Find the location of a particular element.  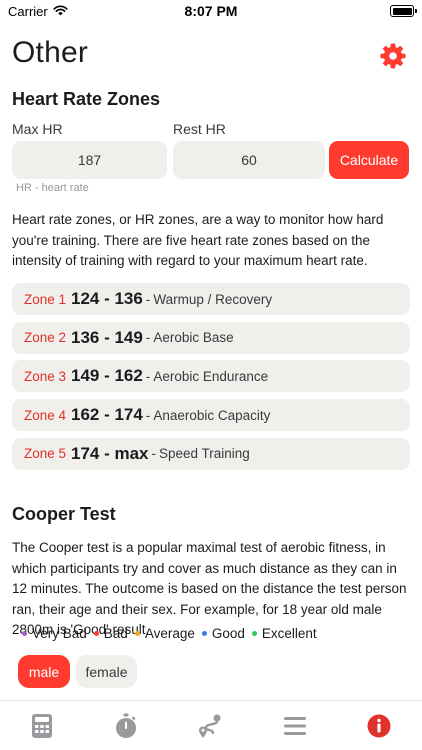

sex-male-button: male is located at coordinates (44, 671).